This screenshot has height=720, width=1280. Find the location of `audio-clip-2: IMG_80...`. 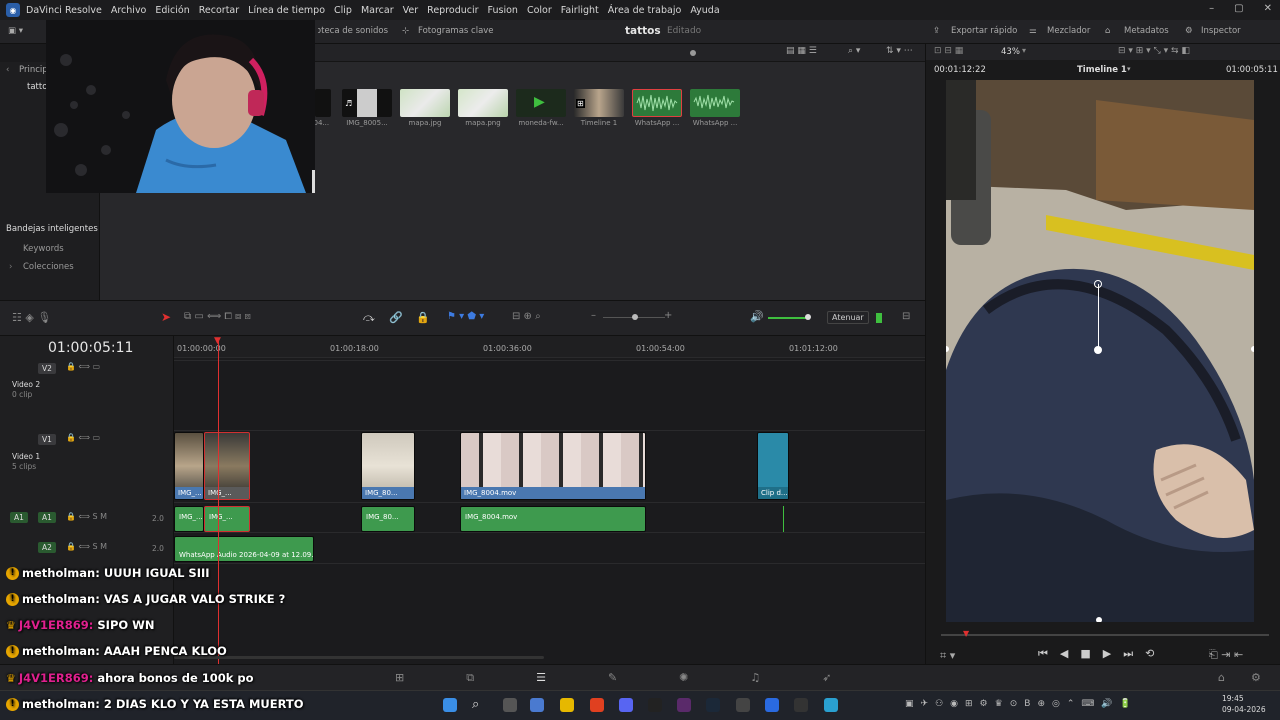

audio-clip-2: IMG_80... is located at coordinates (388, 519).